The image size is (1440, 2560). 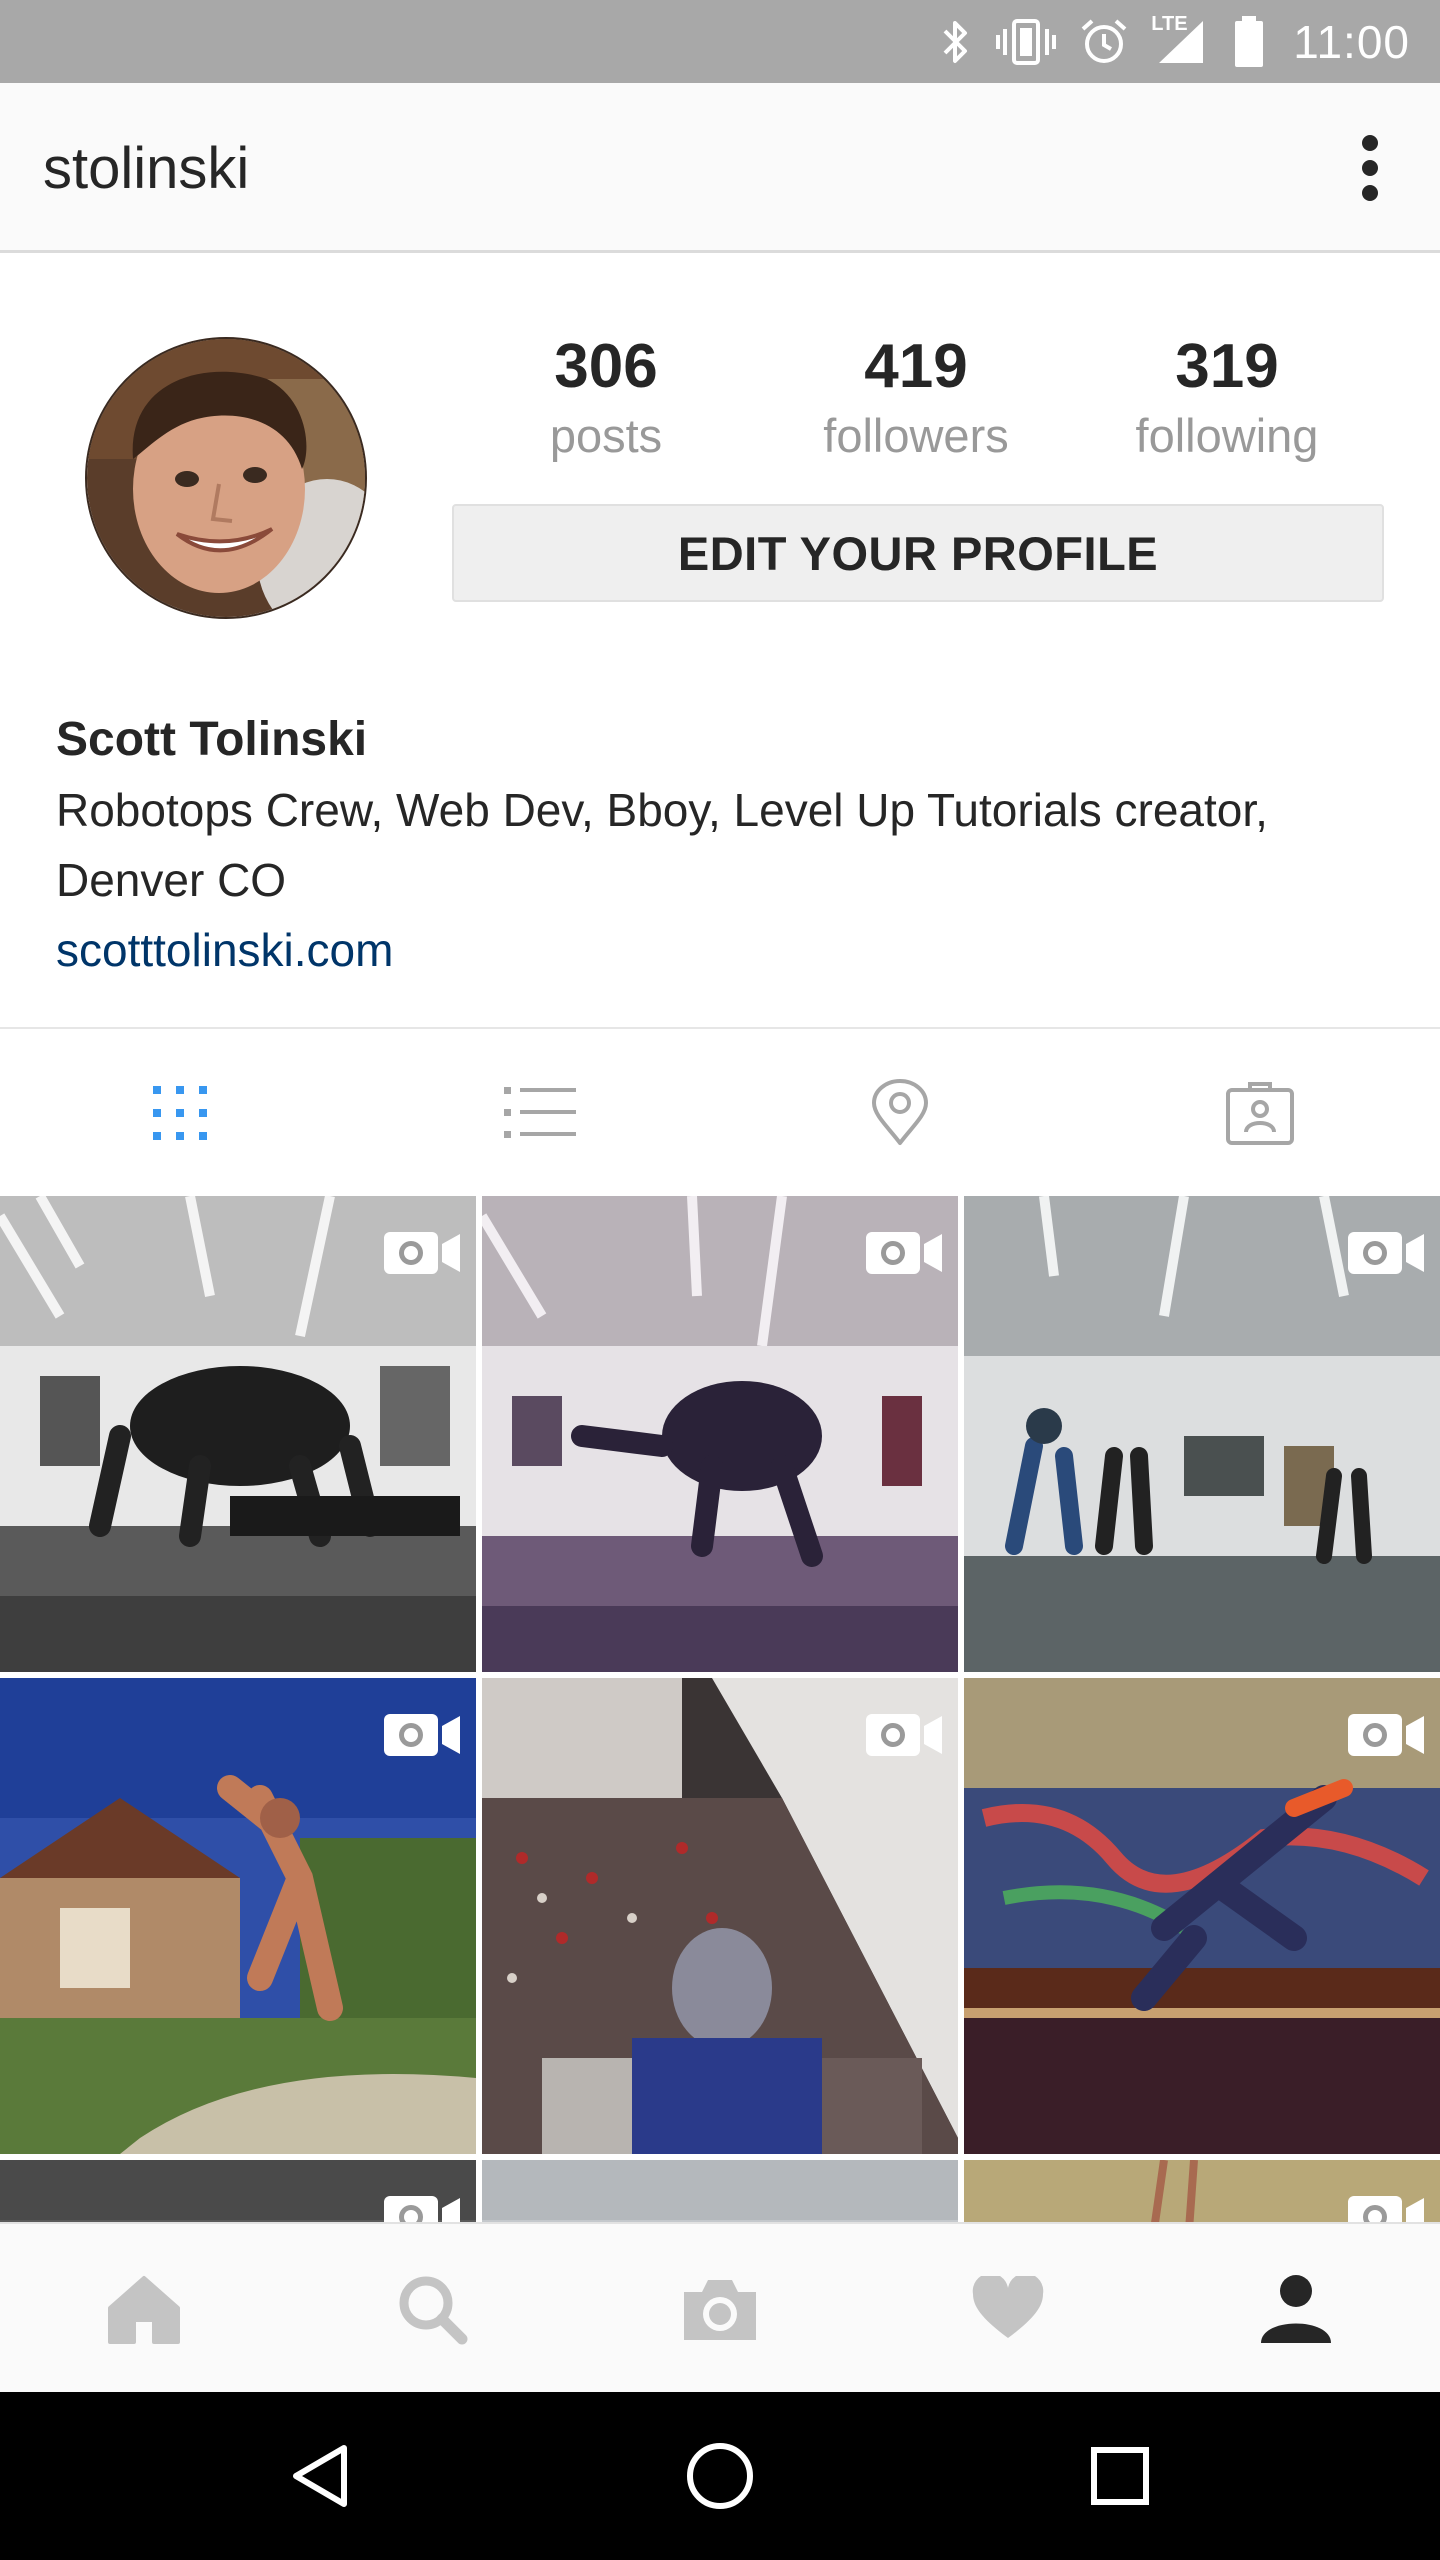 I want to click on tab-list, so click(x=540, y=1112).